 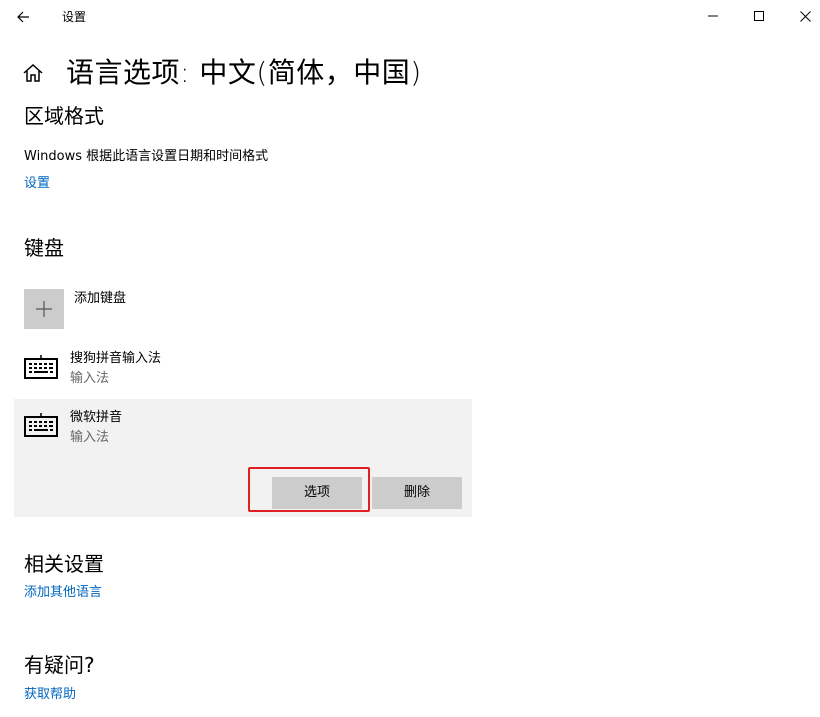 What do you see at coordinates (243, 458) in the screenshot?
I see `keyboard-item-microsoft-pinyin: 微软拼音 输入法 选项 删除` at bounding box center [243, 458].